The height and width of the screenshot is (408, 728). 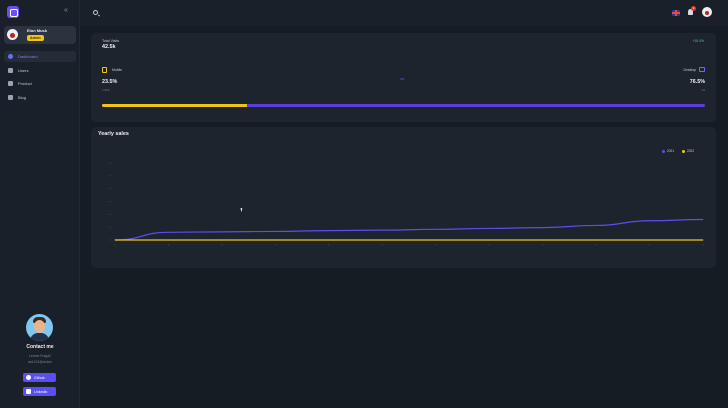 I want to click on language-flag-icon, so click(x=676, y=13).